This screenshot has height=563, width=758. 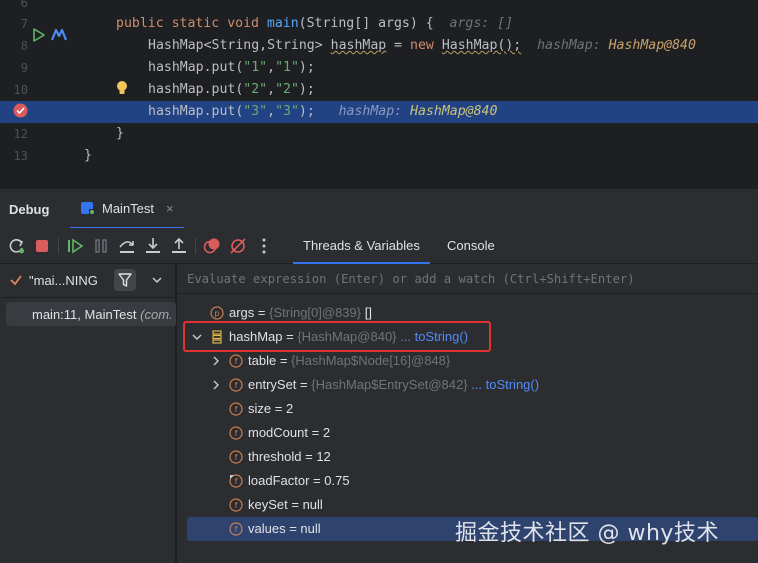 I want to click on filter-button, so click(x=125, y=280).